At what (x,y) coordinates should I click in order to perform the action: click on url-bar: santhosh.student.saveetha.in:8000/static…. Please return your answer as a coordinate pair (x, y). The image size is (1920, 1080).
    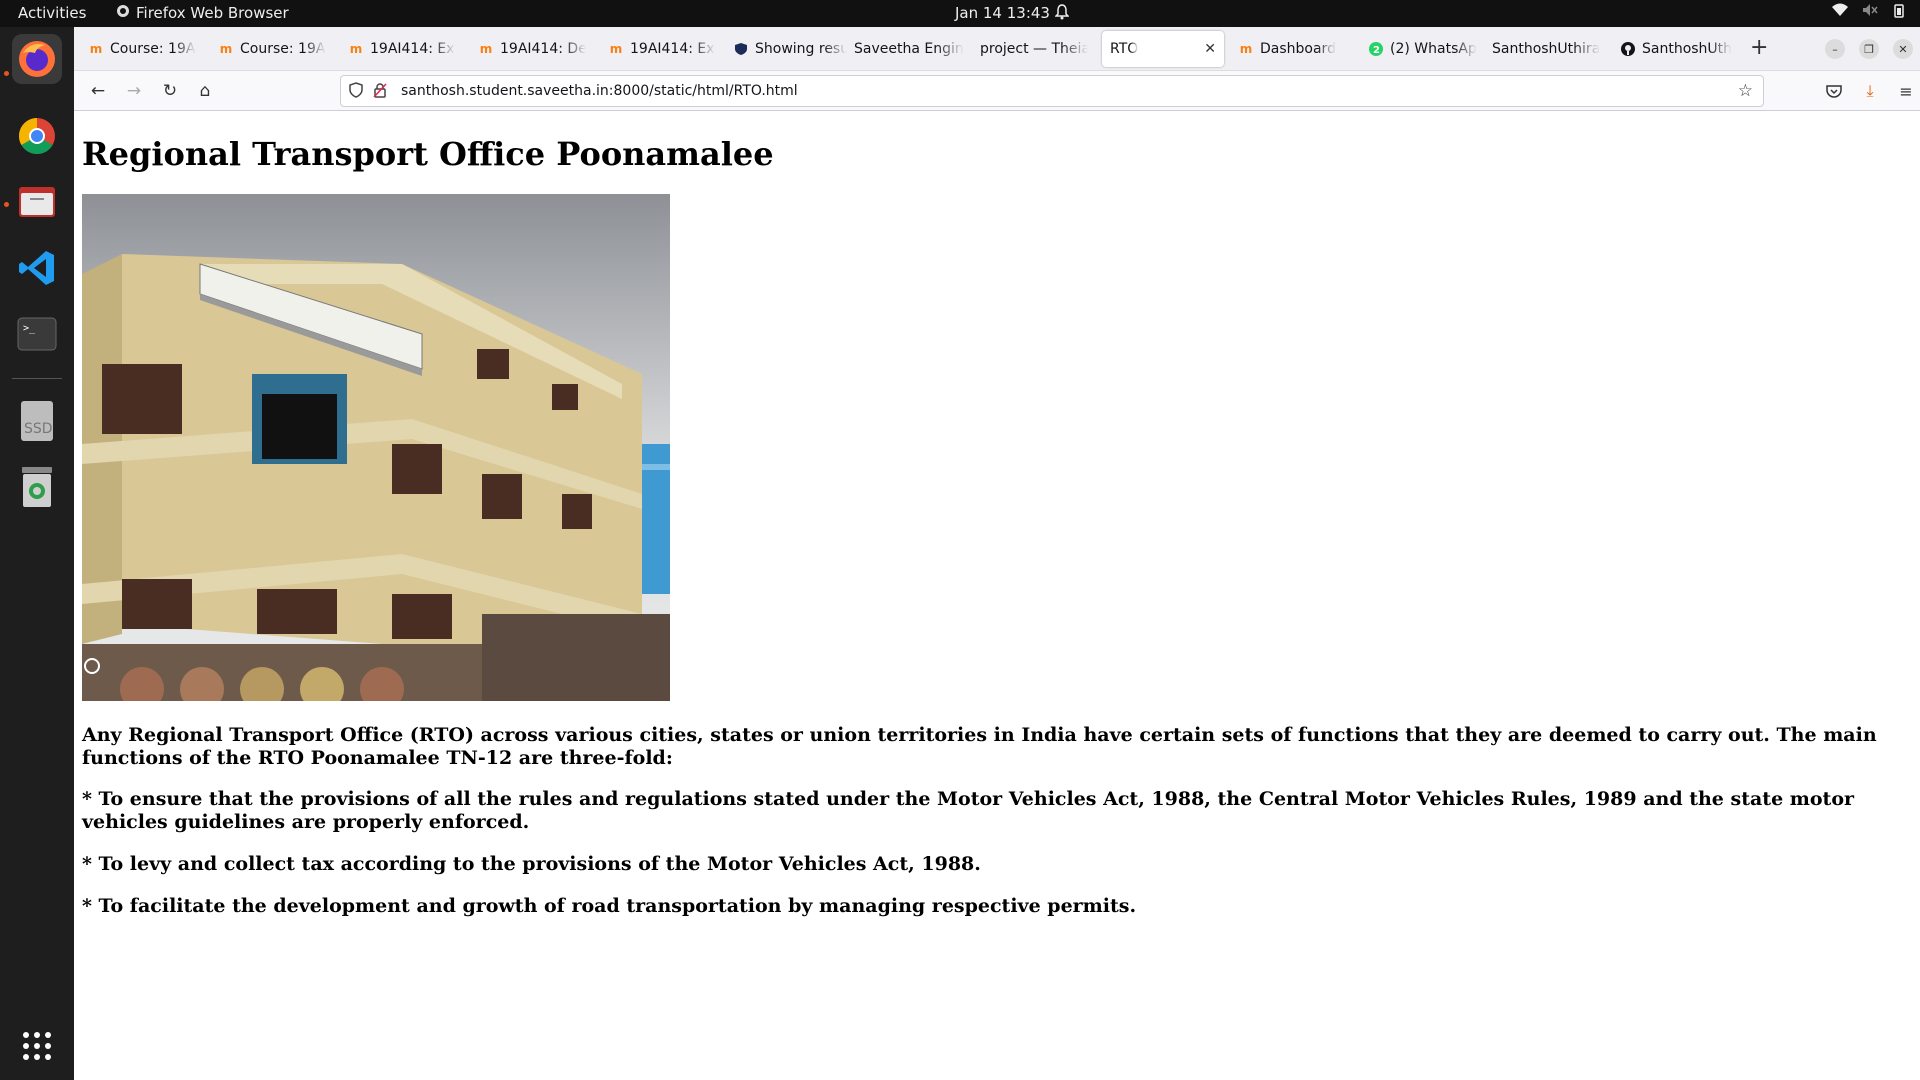
    Looking at the image, I should click on (1052, 91).